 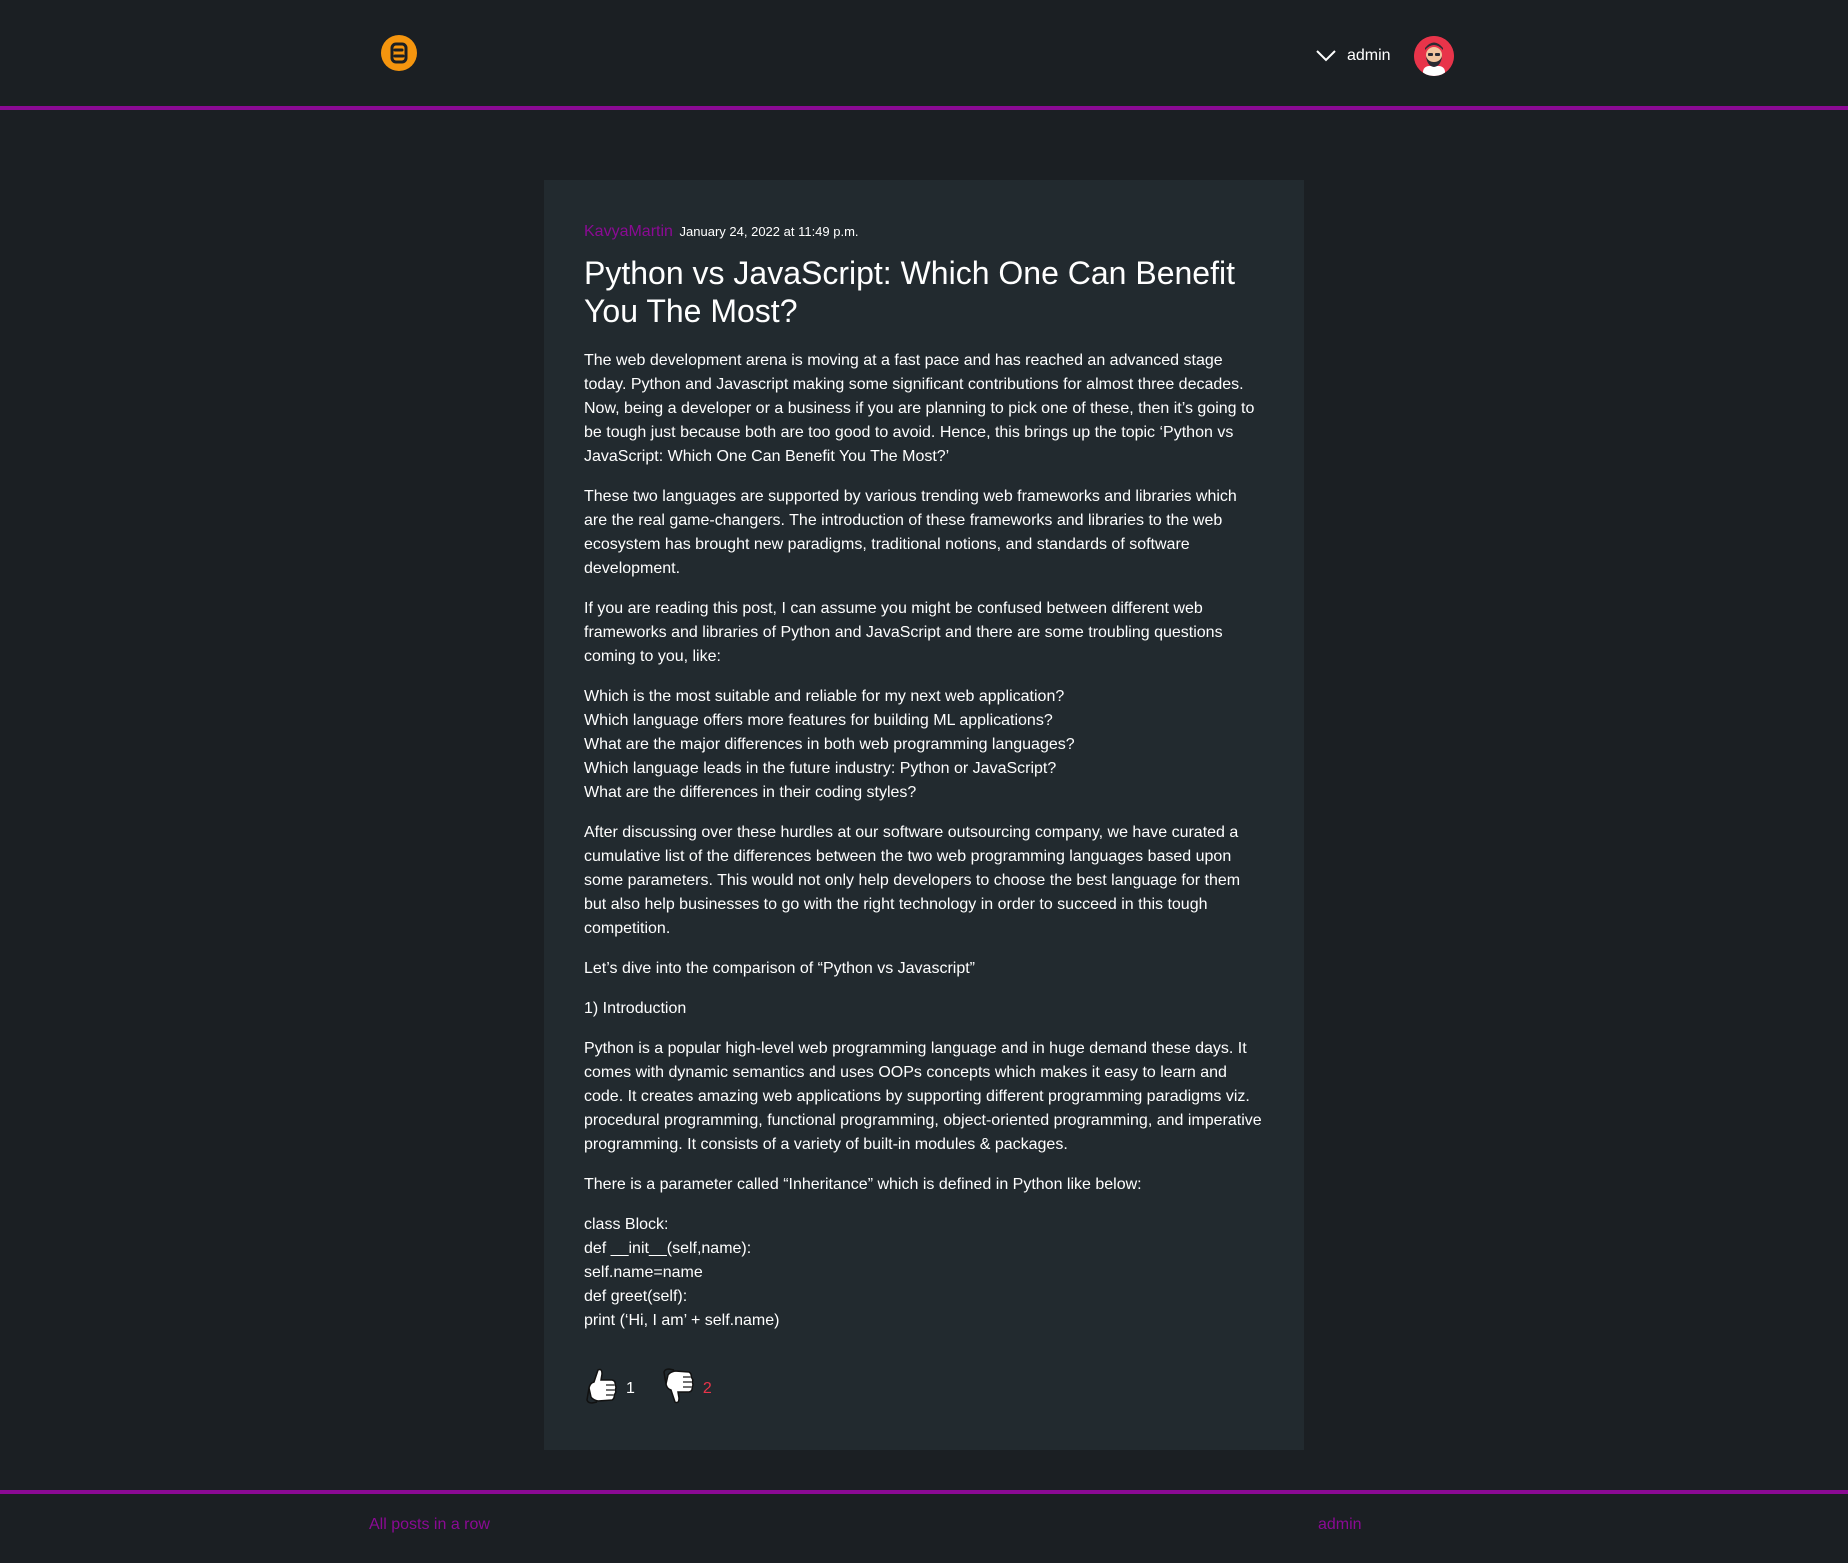 I want to click on code-line: class Block:, so click(x=626, y=1224).